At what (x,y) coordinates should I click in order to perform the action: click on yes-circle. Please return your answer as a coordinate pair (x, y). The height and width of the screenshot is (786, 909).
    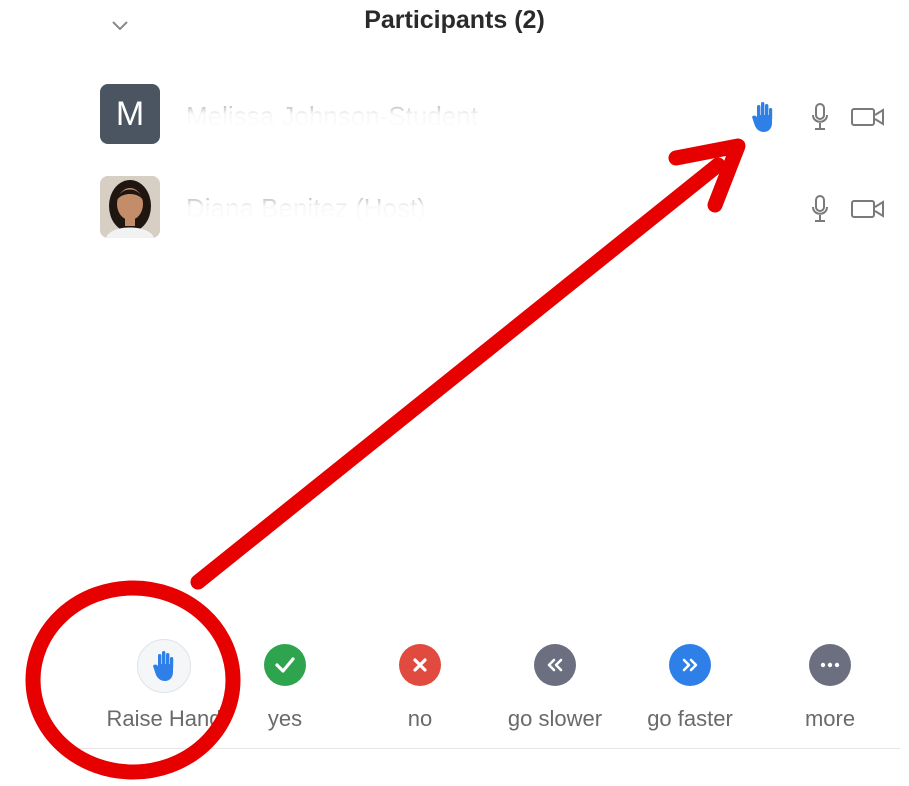
    Looking at the image, I should click on (285, 665).